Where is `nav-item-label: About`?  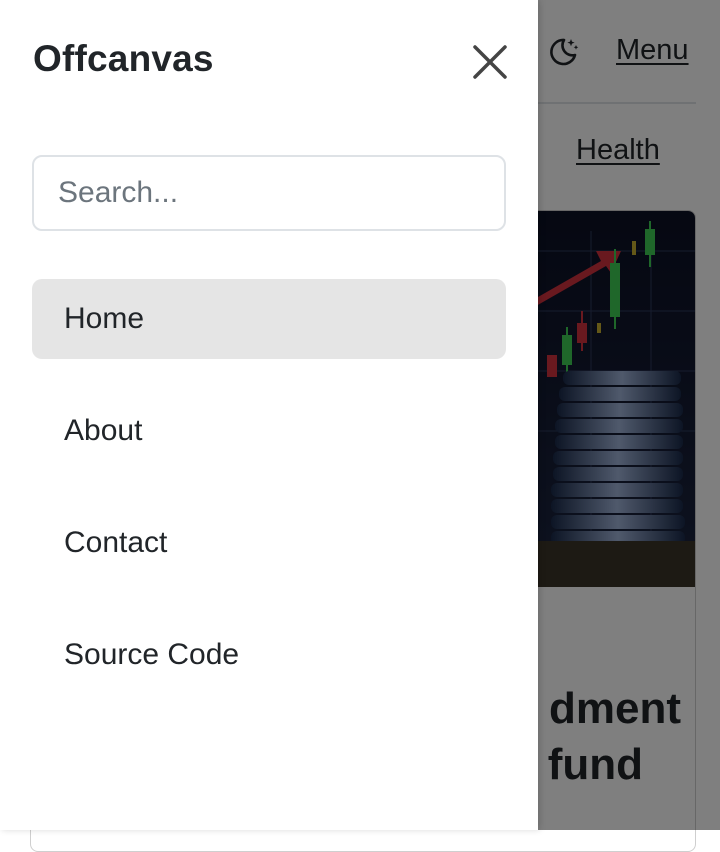 nav-item-label: About is located at coordinates (103, 430).